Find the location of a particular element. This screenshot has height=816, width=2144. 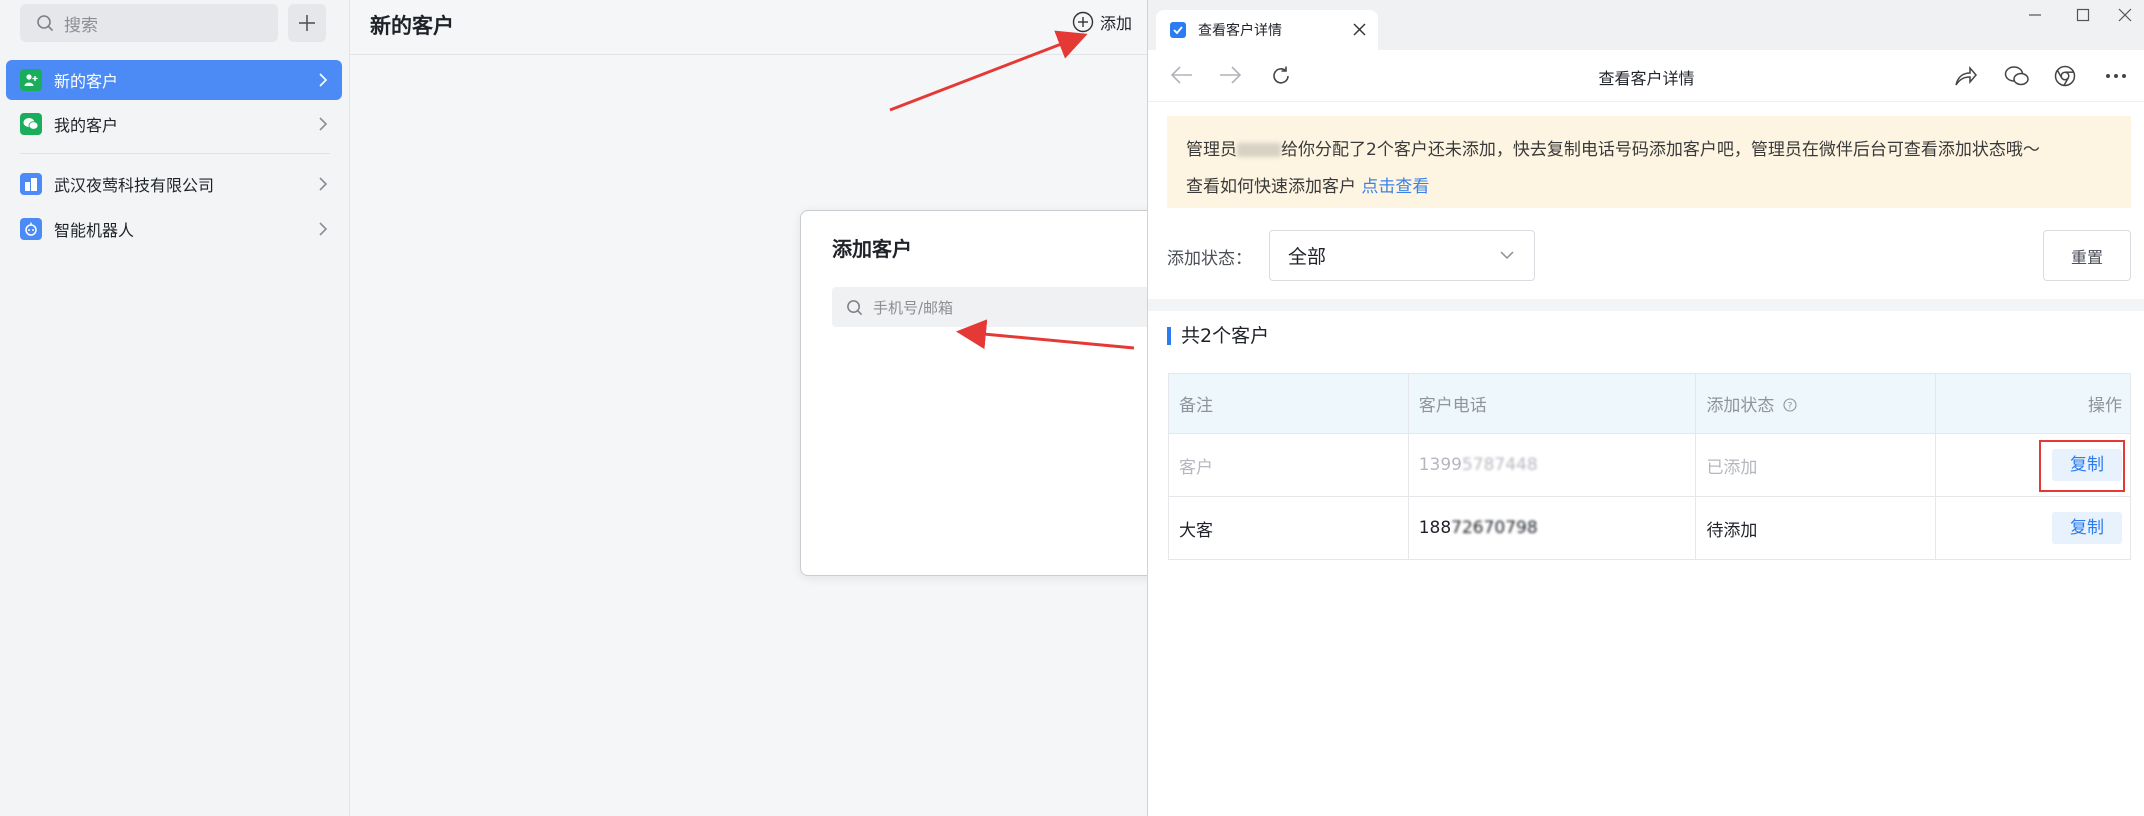

chevron-down-icon is located at coordinates (1507, 255).